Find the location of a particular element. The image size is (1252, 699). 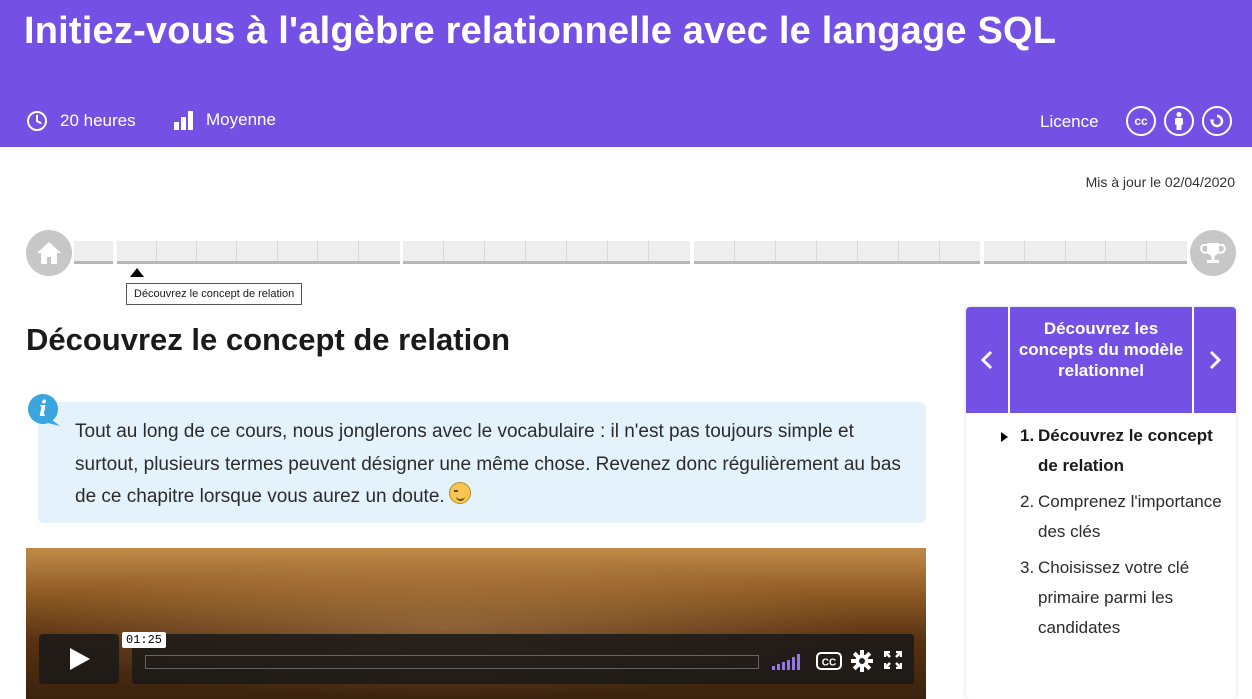

volume-icon is located at coordinates (788, 662).